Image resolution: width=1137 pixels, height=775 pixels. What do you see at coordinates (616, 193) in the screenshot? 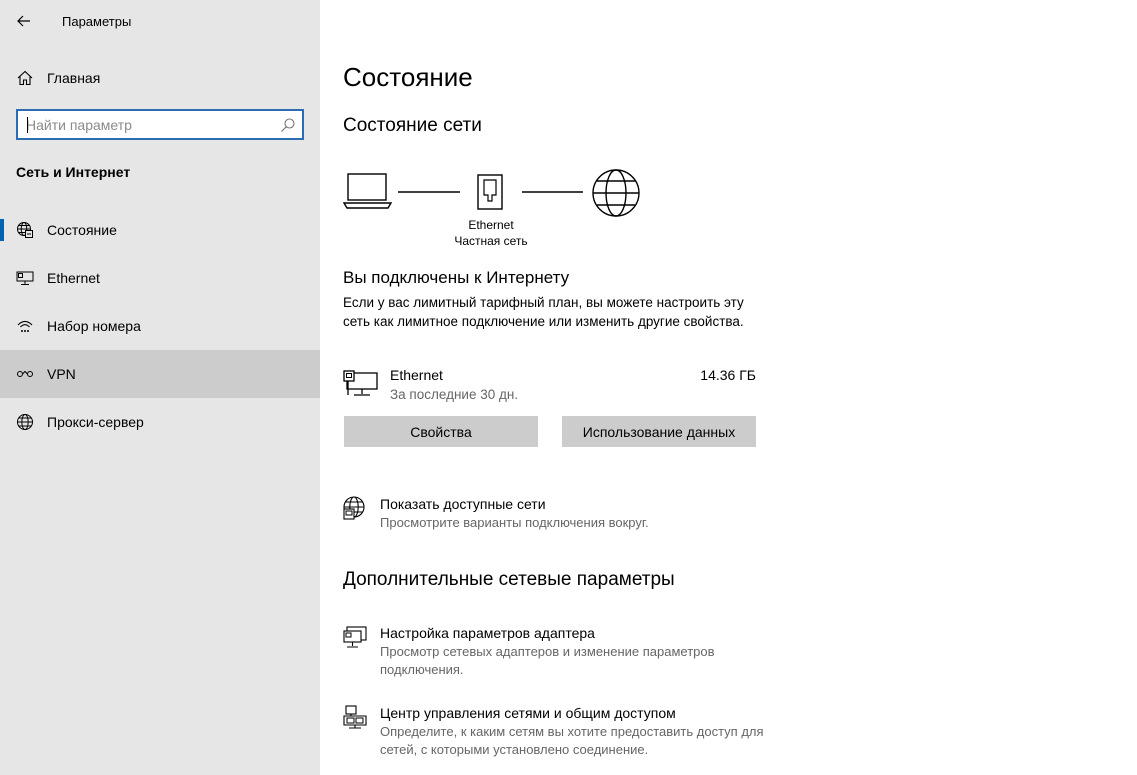
I see `internet-globe-icon` at bounding box center [616, 193].